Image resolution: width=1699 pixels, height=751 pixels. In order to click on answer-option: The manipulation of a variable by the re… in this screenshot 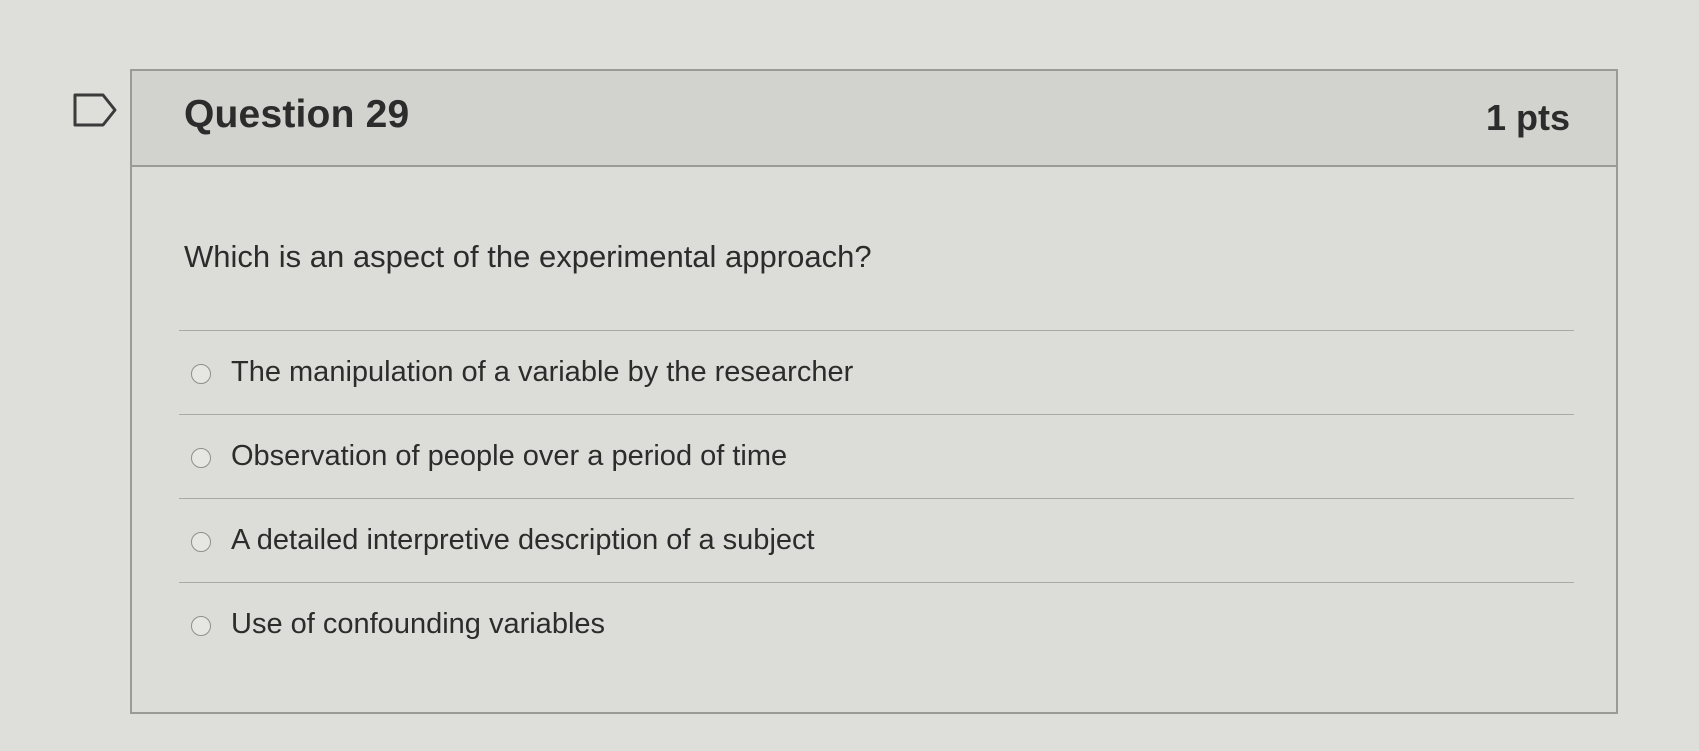, I will do `click(876, 372)`.